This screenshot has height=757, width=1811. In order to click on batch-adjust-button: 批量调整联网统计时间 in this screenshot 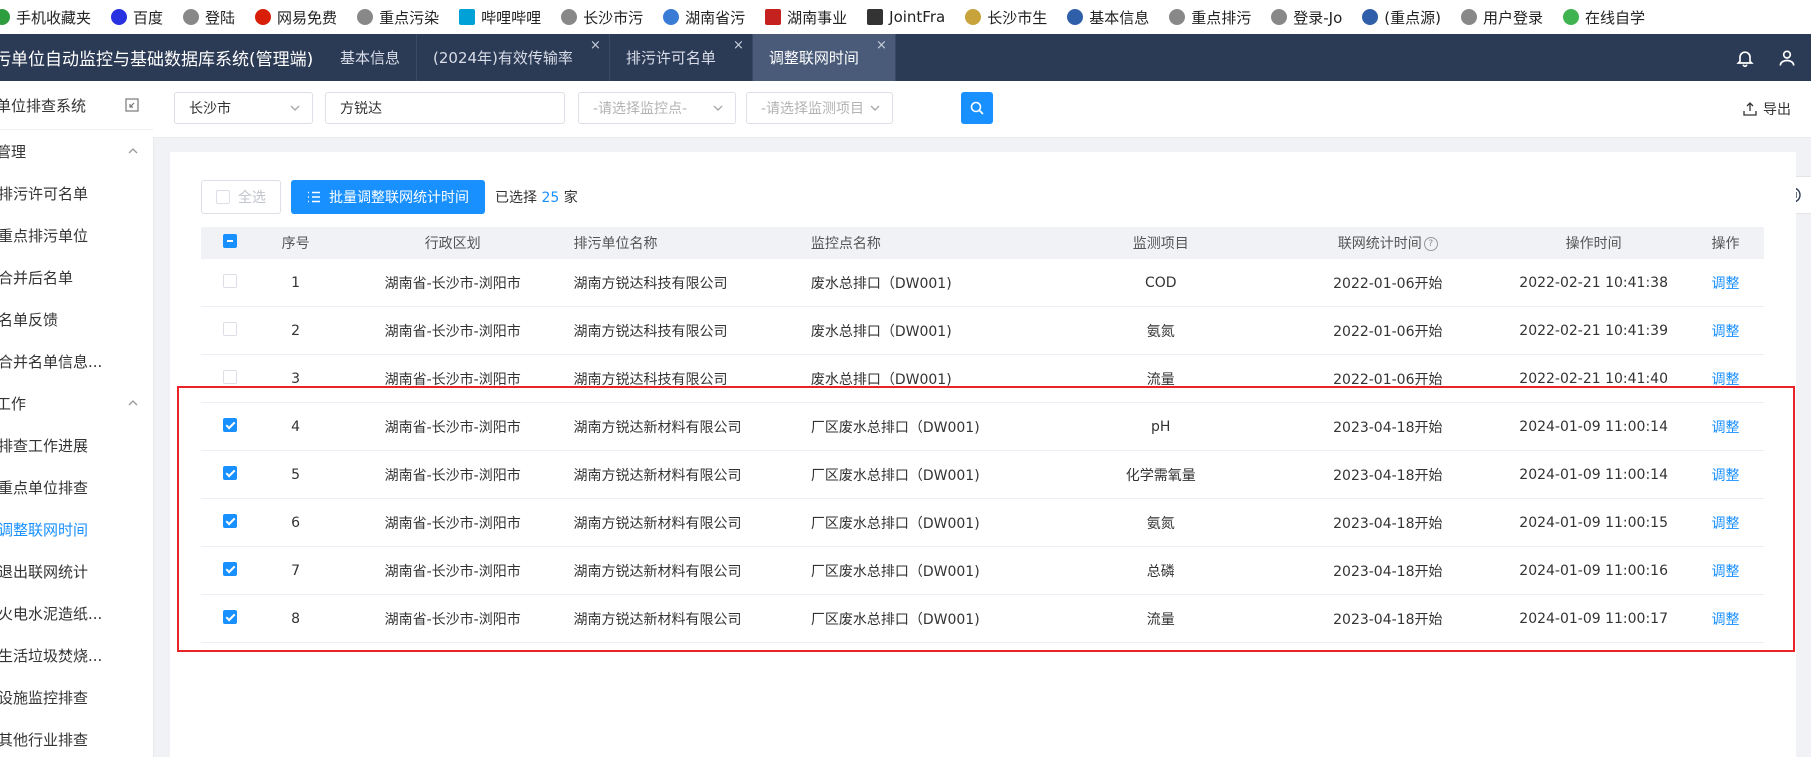, I will do `click(388, 197)`.